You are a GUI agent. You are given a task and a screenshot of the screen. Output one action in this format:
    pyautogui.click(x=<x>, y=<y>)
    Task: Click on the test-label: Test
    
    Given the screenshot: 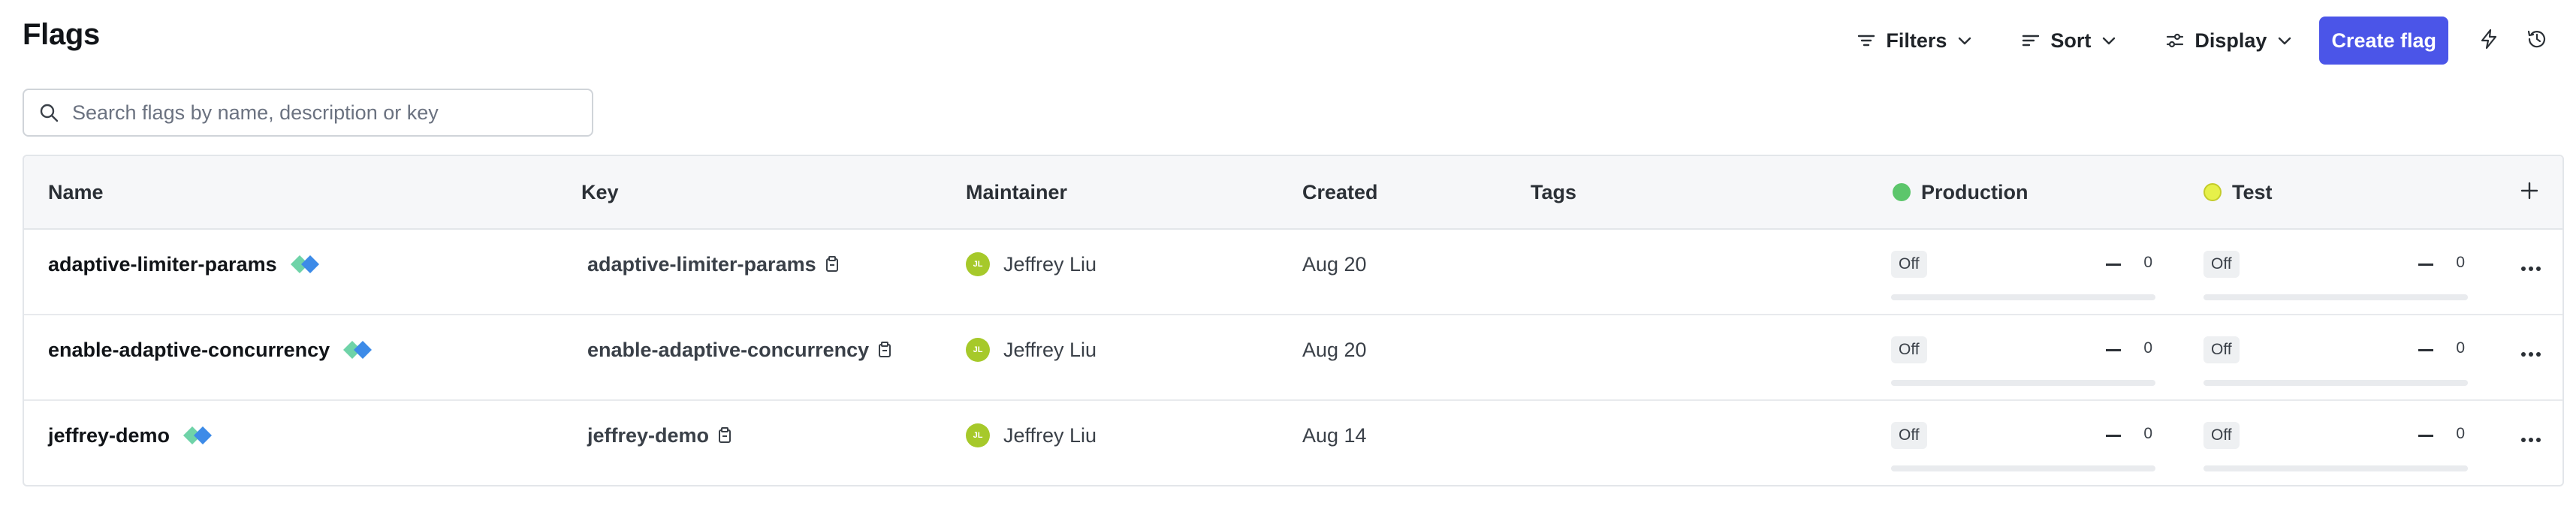 What is the action you would take?
    pyautogui.click(x=2252, y=191)
    